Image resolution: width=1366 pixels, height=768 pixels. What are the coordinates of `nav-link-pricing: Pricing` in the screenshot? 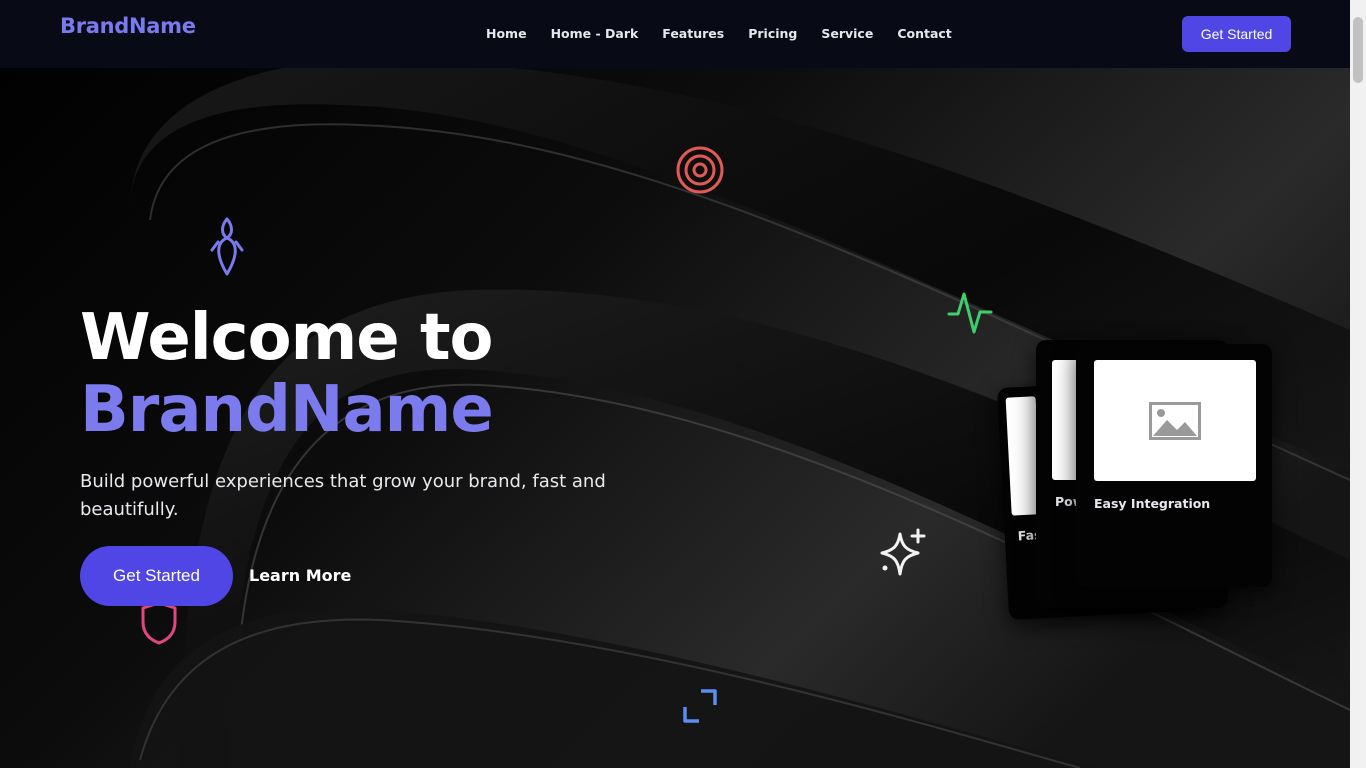 It's located at (772, 33).